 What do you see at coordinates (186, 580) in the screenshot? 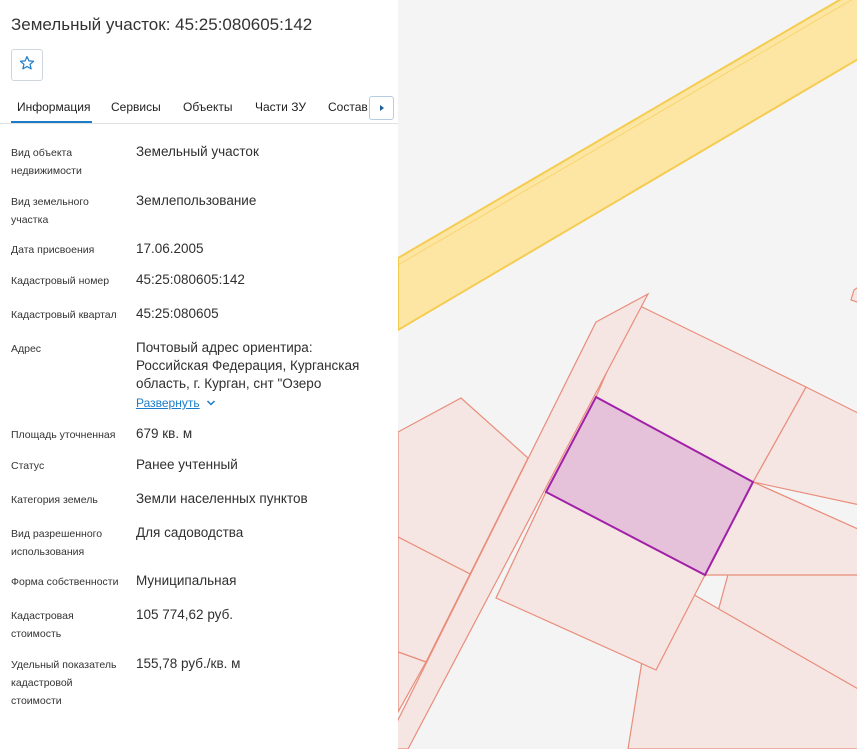
I see `prop-value-ownership: Муниципальная` at bounding box center [186, 580].